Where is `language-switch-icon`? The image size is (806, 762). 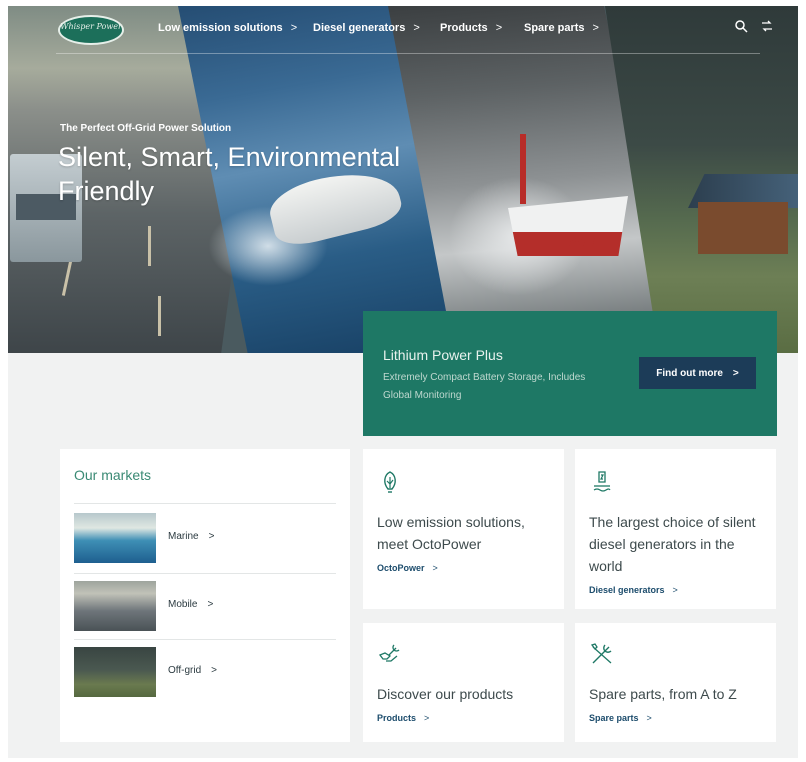
language-switch-icon is located at coordinates (767, 27).